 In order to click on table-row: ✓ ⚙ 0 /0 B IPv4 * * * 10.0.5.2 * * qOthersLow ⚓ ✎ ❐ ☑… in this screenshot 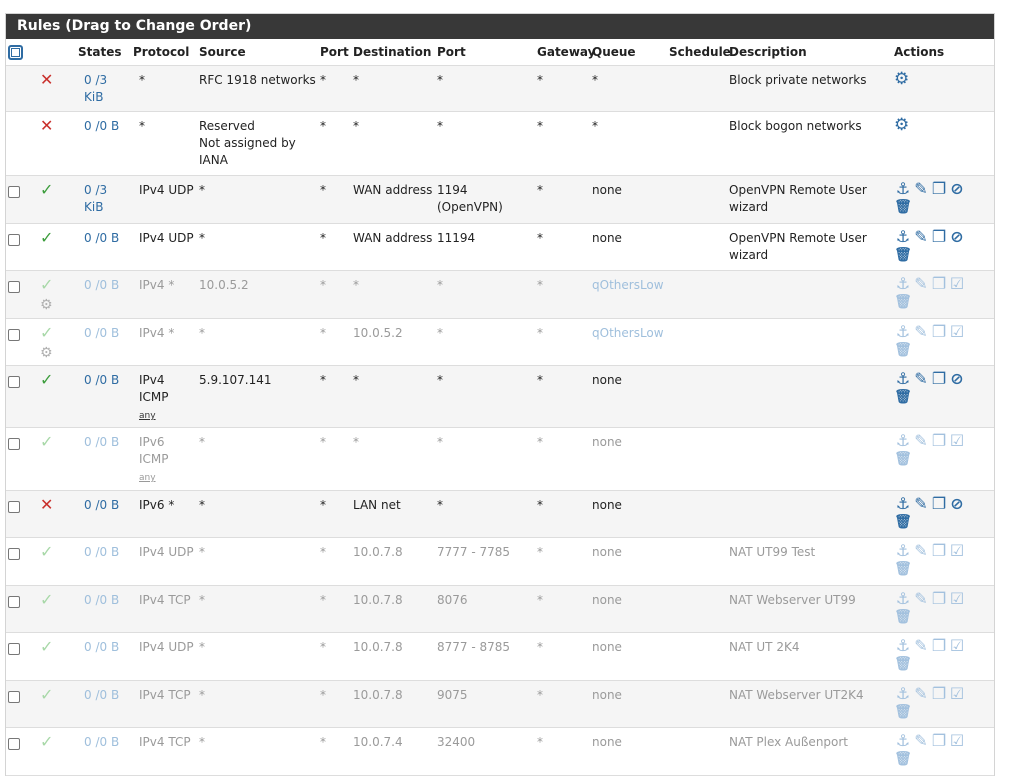, I will do `click(500, 342)`.